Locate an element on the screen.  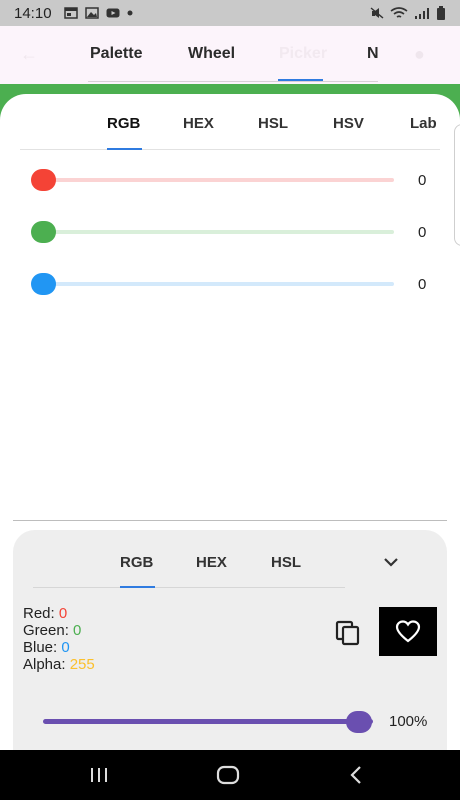
blue-slider-track is located at coordinates (217, 284).